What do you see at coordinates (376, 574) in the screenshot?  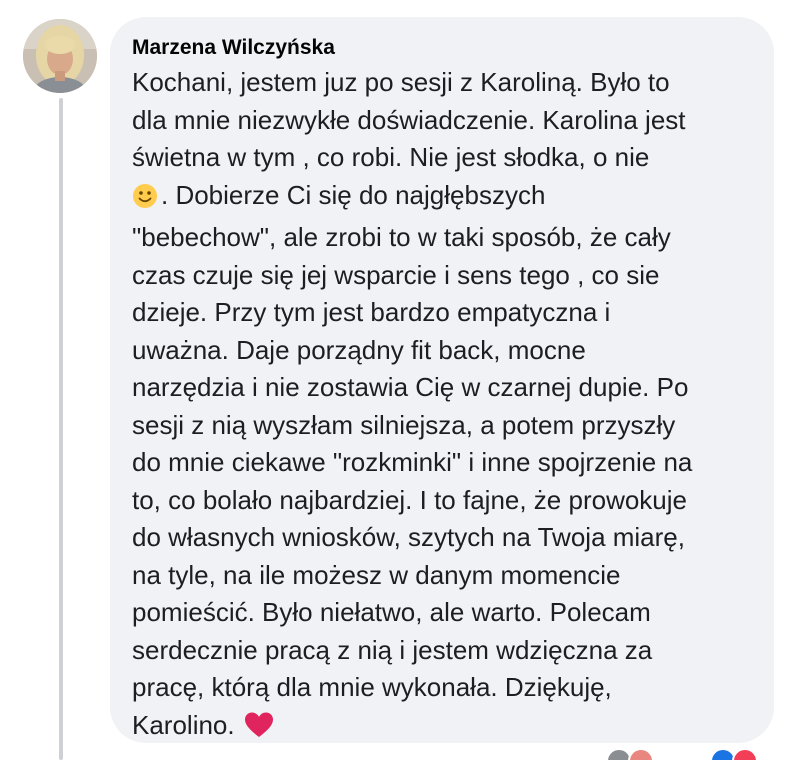 I see `comment-line: na tyle, na ile możesz w danym momencie` at bounding box center [376, 574].